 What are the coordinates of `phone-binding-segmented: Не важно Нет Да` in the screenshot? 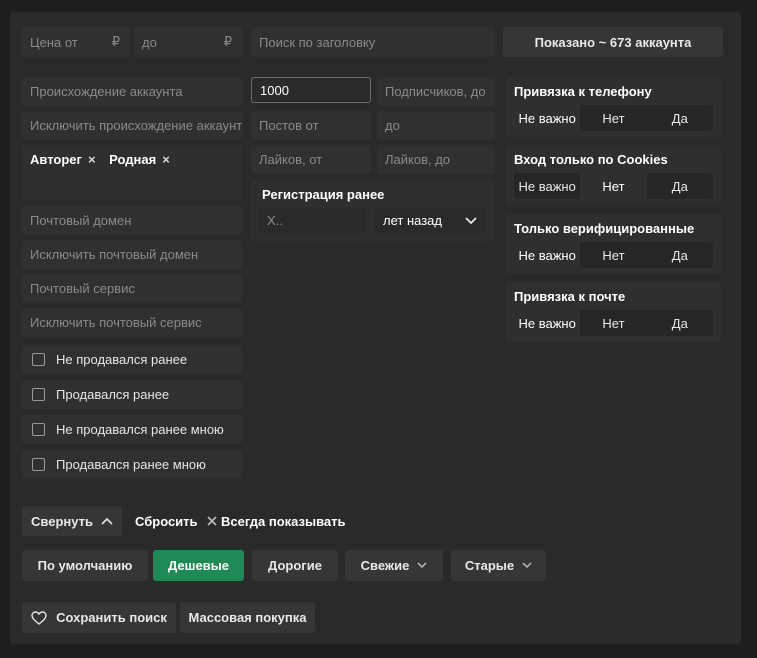 It's located at (613, 118).